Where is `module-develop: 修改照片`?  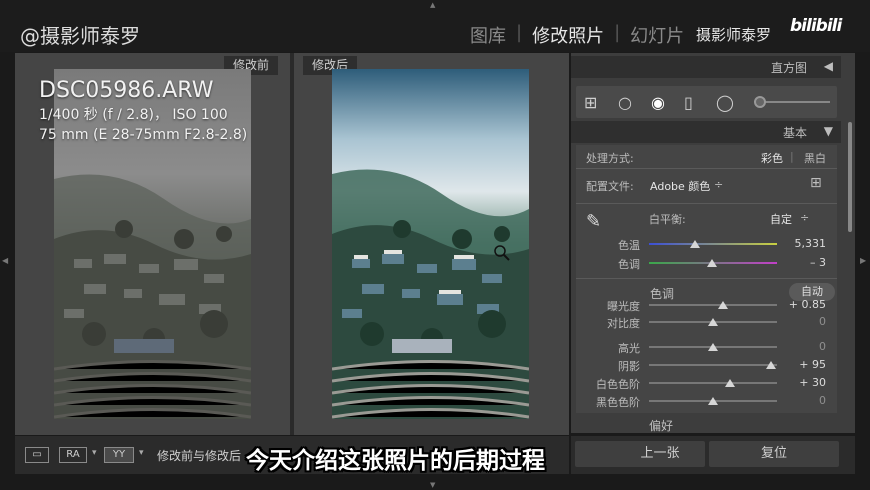 module-develop: 修改照片 is located at coordinates (568, 35).